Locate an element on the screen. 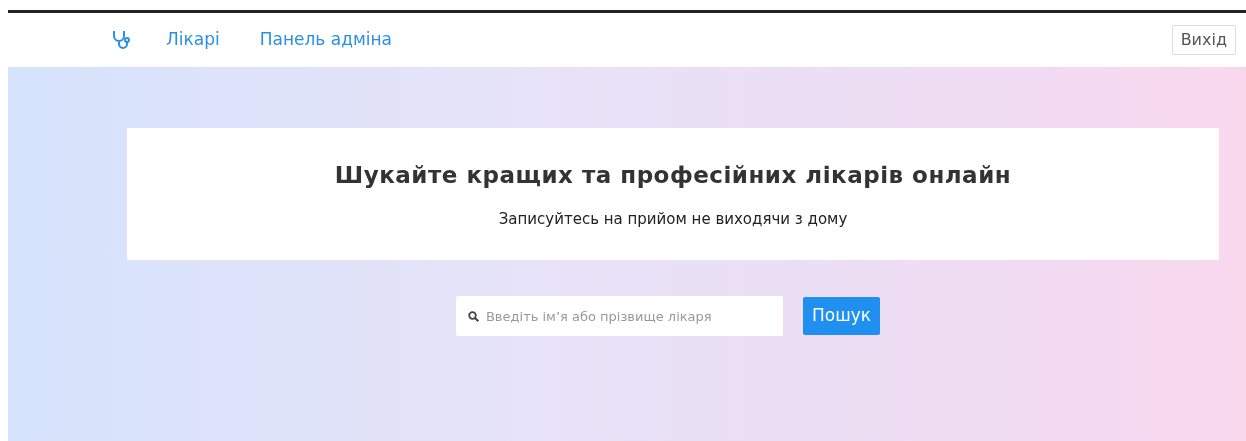 Image resolution: width=1246 pixels, height=441 pixels. hero-title: Шукайте кращих та професійних лікарів онлайн is located at coordinates (673, 175).